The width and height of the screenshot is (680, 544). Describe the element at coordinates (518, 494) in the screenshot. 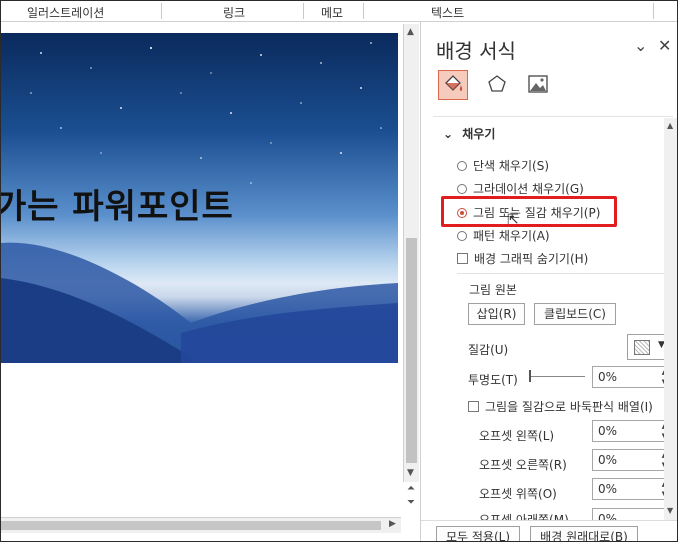

I see `offset-top-label: 오프셋 위쪽(O)` at that location.